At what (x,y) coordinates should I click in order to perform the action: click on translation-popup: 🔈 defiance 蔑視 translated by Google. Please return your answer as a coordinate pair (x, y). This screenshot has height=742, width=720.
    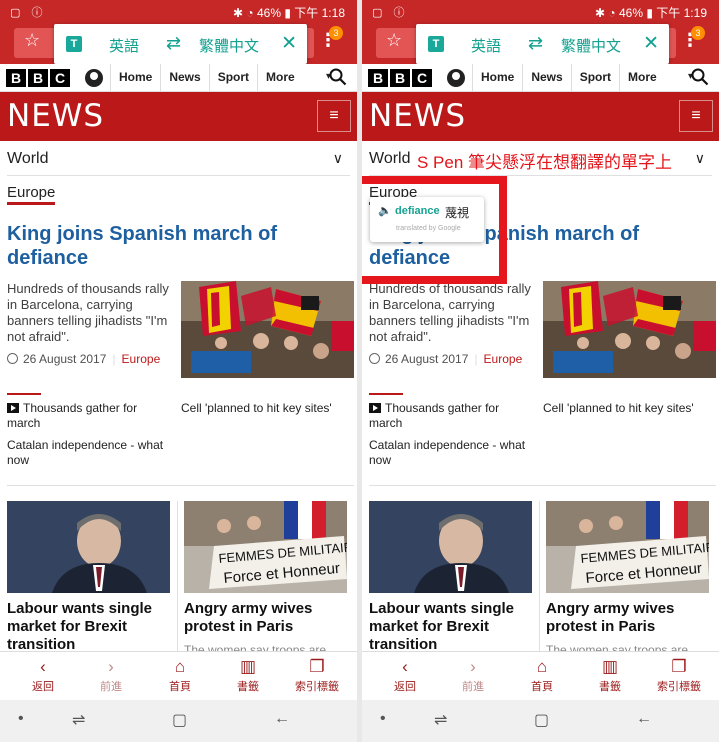
    Looking at the image, I should click on (427, 219).